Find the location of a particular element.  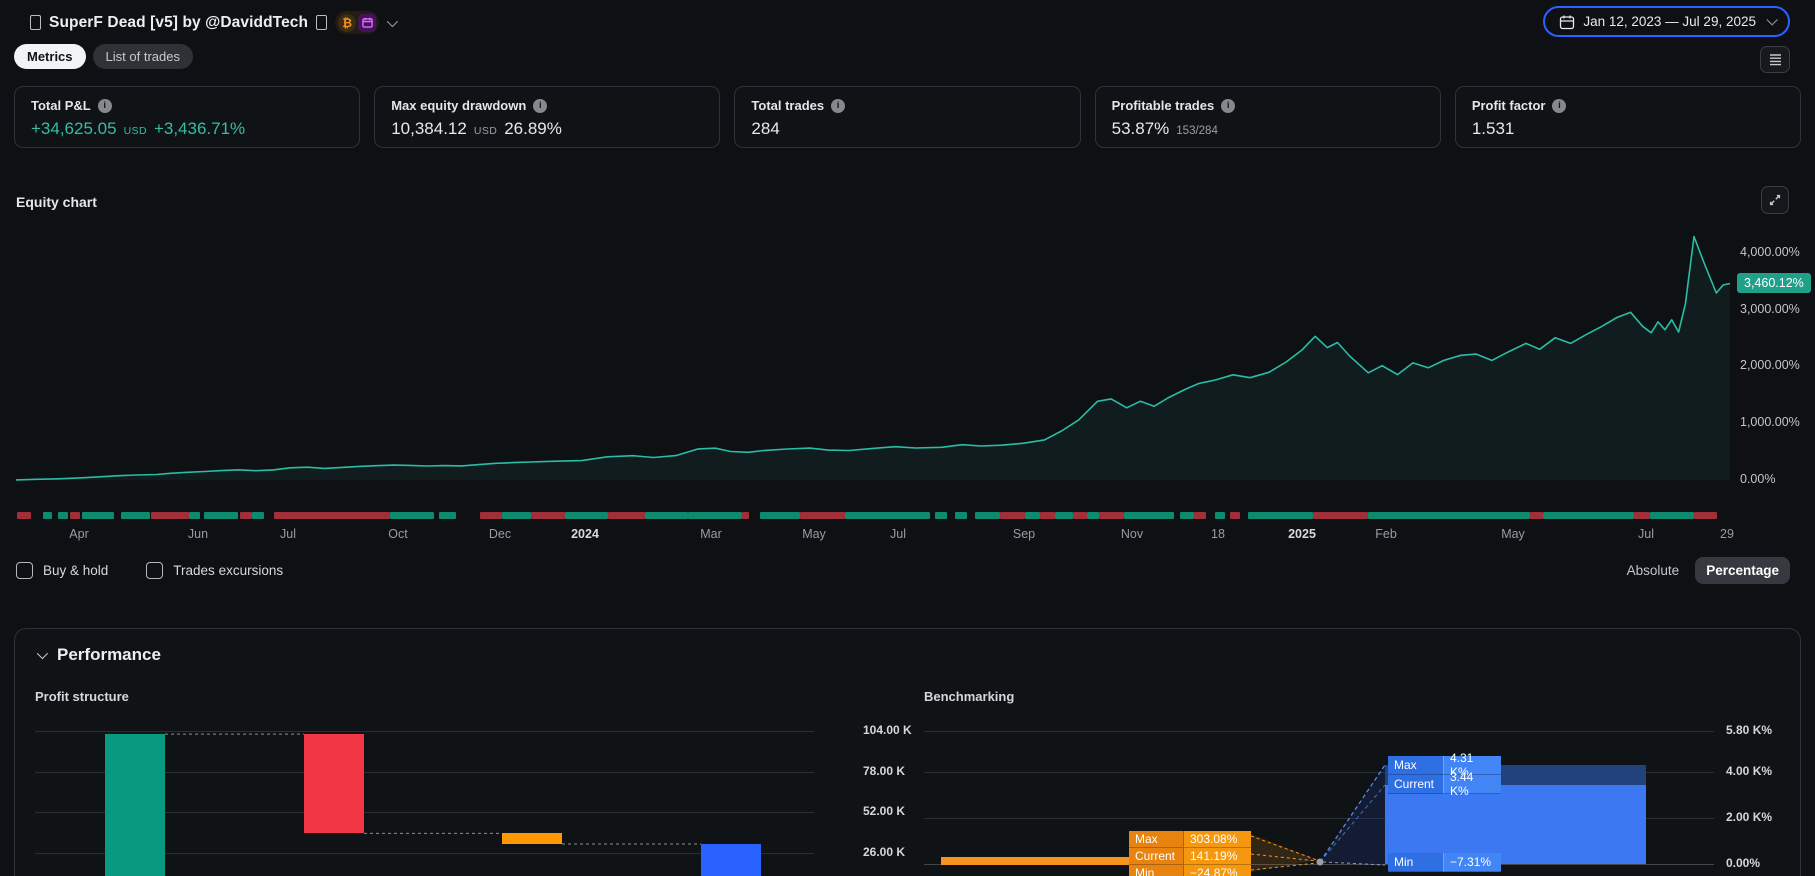

y-axis-tick-label: 4,000.00% is located at coordinates (1770, 251).